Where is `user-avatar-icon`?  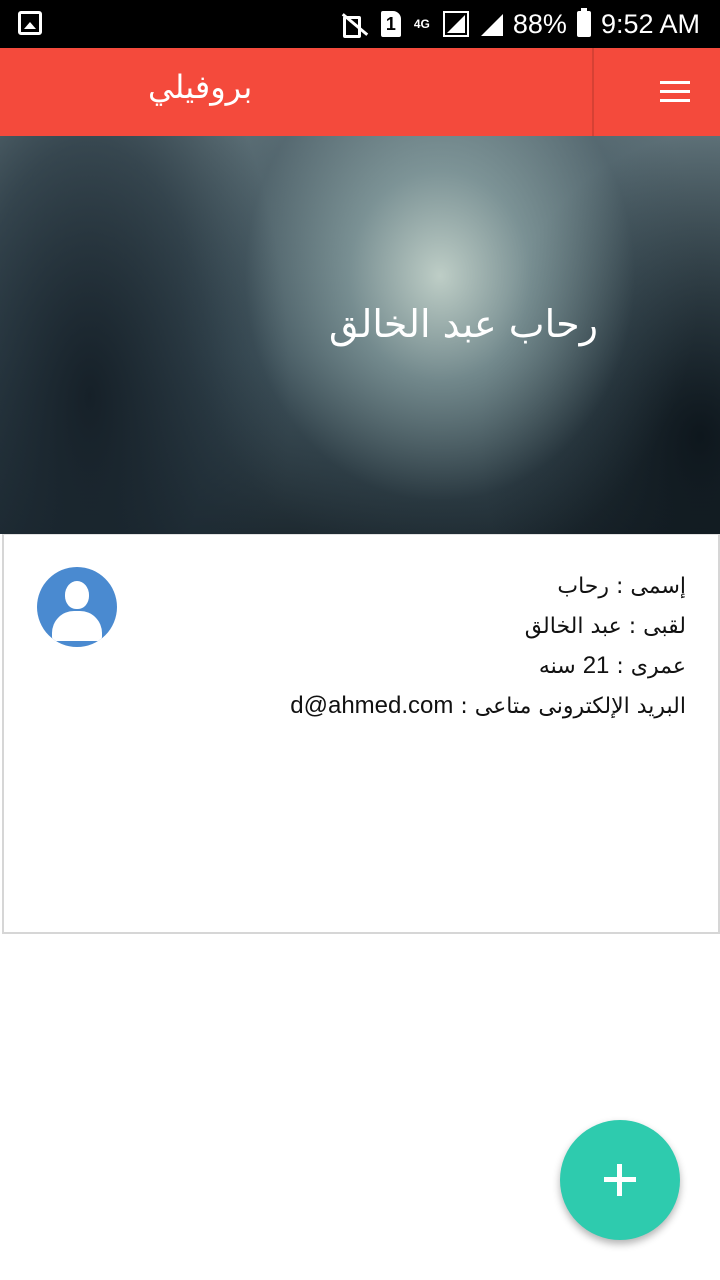 user-avatar-icon is located at coordinates (77, 607).